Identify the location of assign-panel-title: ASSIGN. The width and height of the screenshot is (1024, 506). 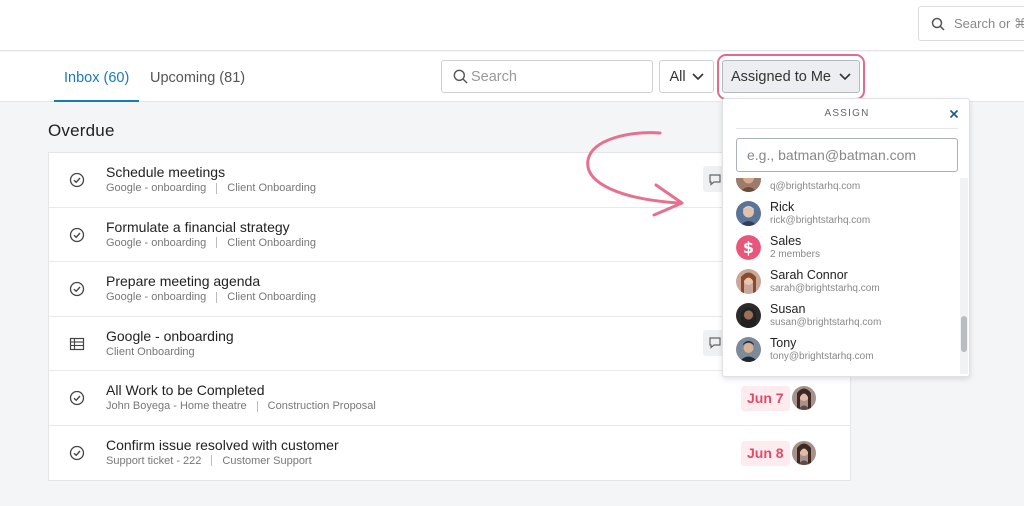
(847, 113).